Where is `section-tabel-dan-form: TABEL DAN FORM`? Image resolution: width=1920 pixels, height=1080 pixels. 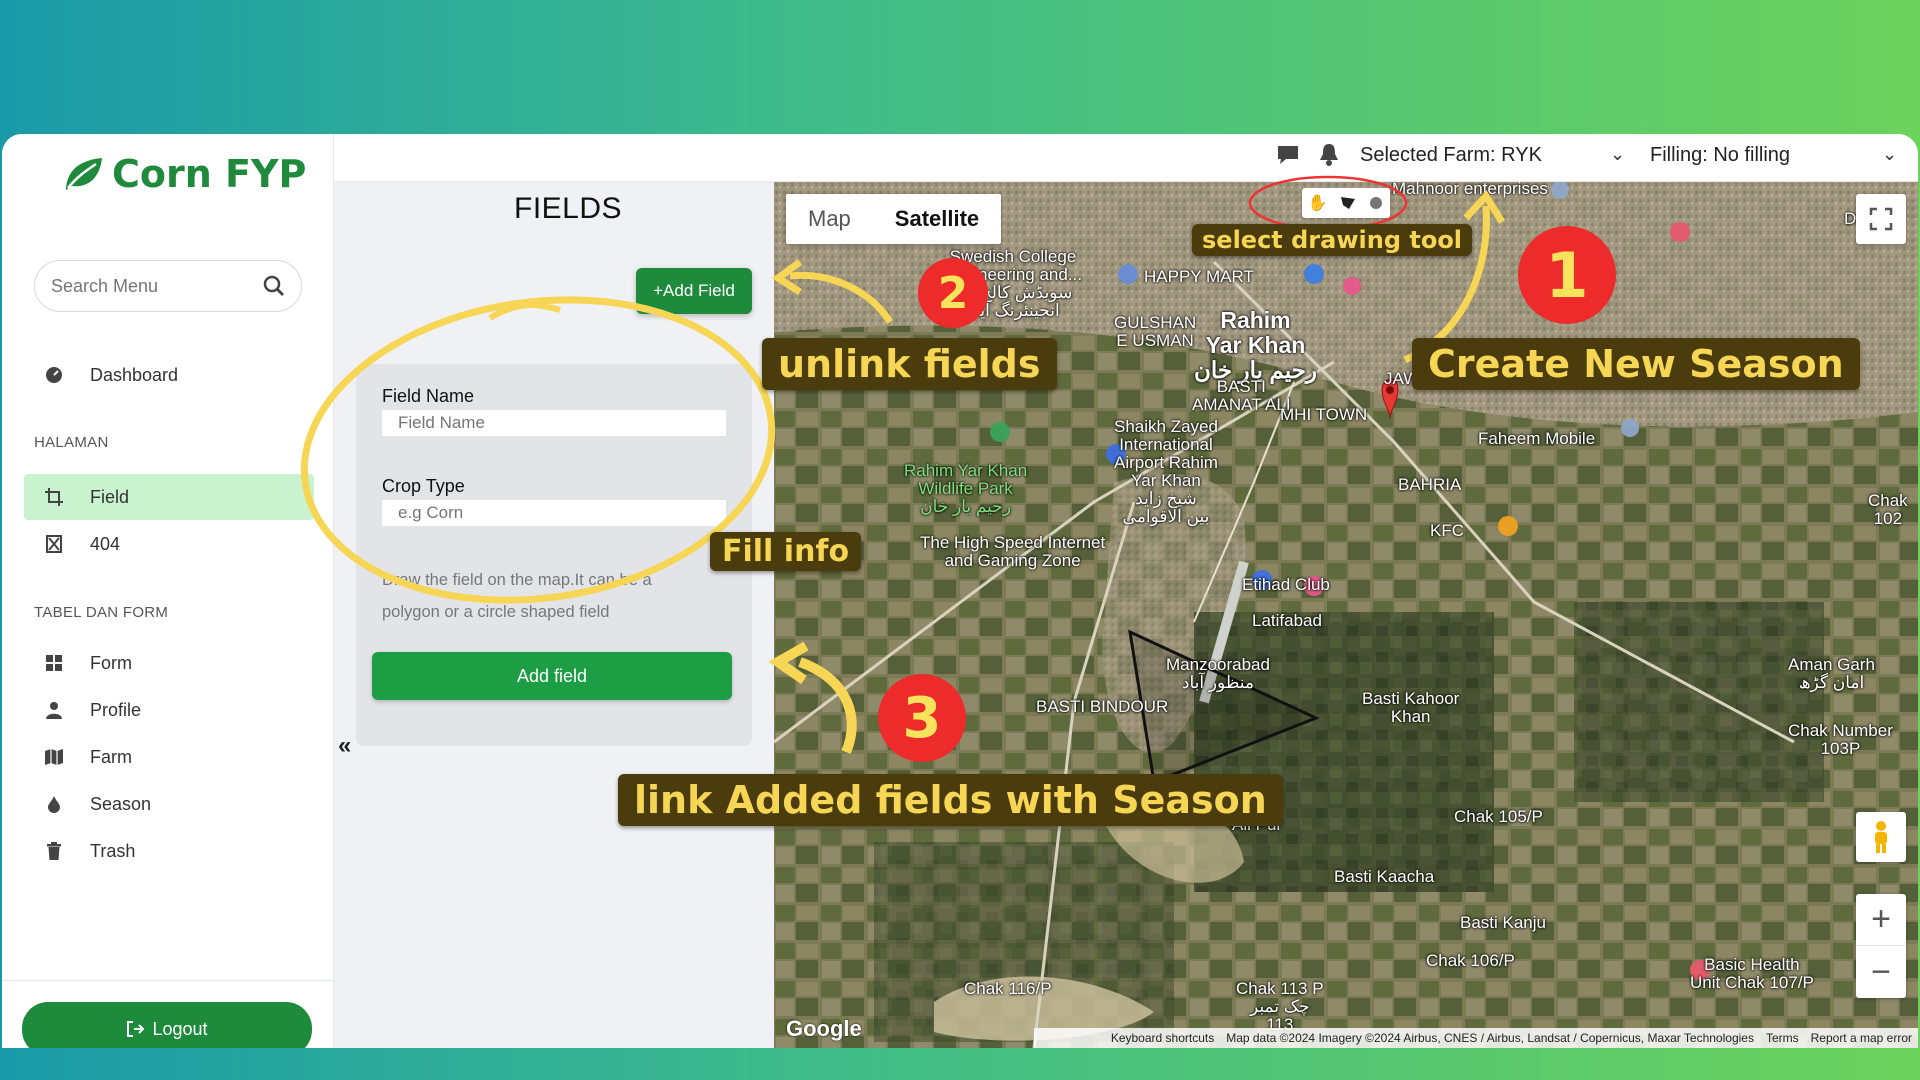 section-tabel-dan-form: TABEL DAN FORM is located at coordinates (101, 612).